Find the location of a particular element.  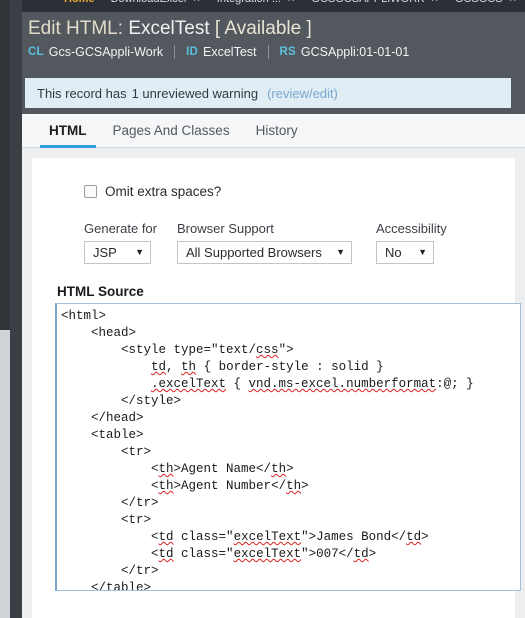

browser-support-value: All Supported Browsers is located at coordinates (254, 252).